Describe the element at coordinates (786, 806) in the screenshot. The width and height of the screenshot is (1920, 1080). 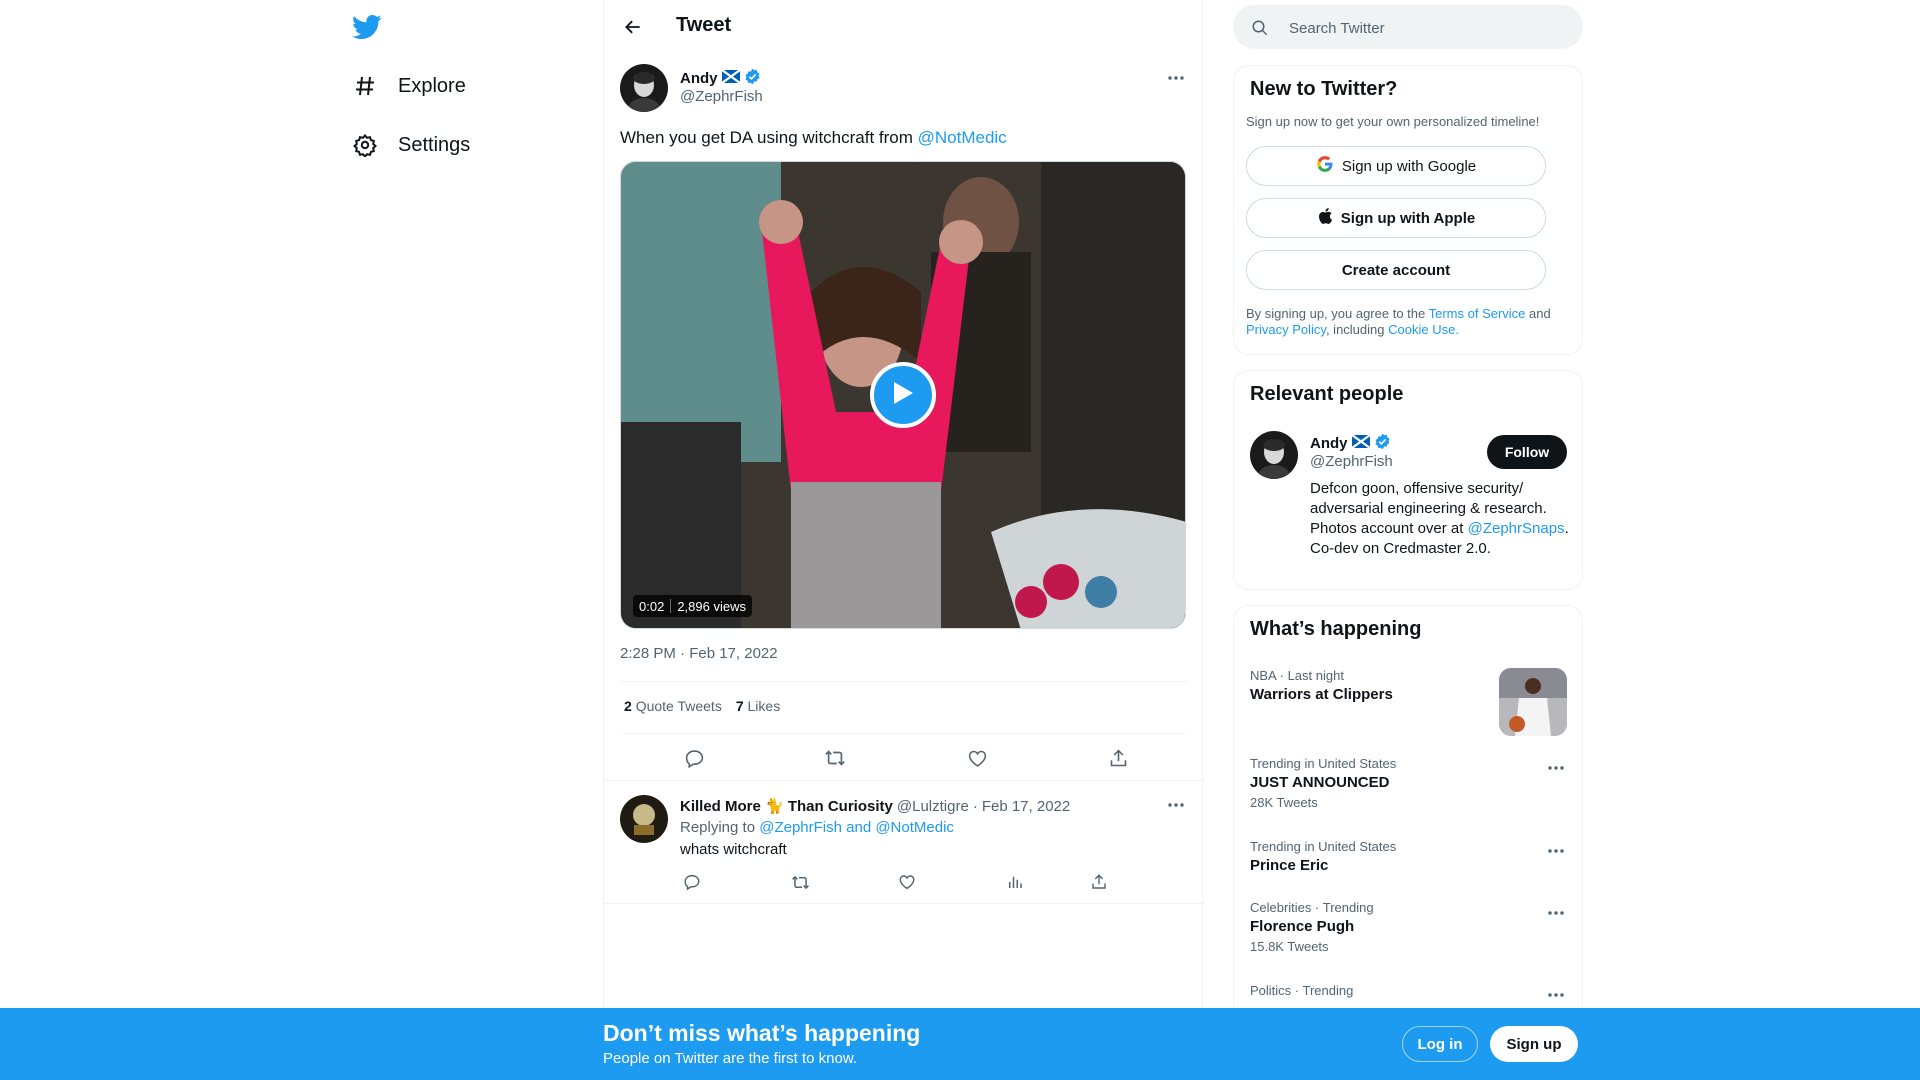
I see `reply-author-name: Killed More 🐈 Than Curiosity` at that location.